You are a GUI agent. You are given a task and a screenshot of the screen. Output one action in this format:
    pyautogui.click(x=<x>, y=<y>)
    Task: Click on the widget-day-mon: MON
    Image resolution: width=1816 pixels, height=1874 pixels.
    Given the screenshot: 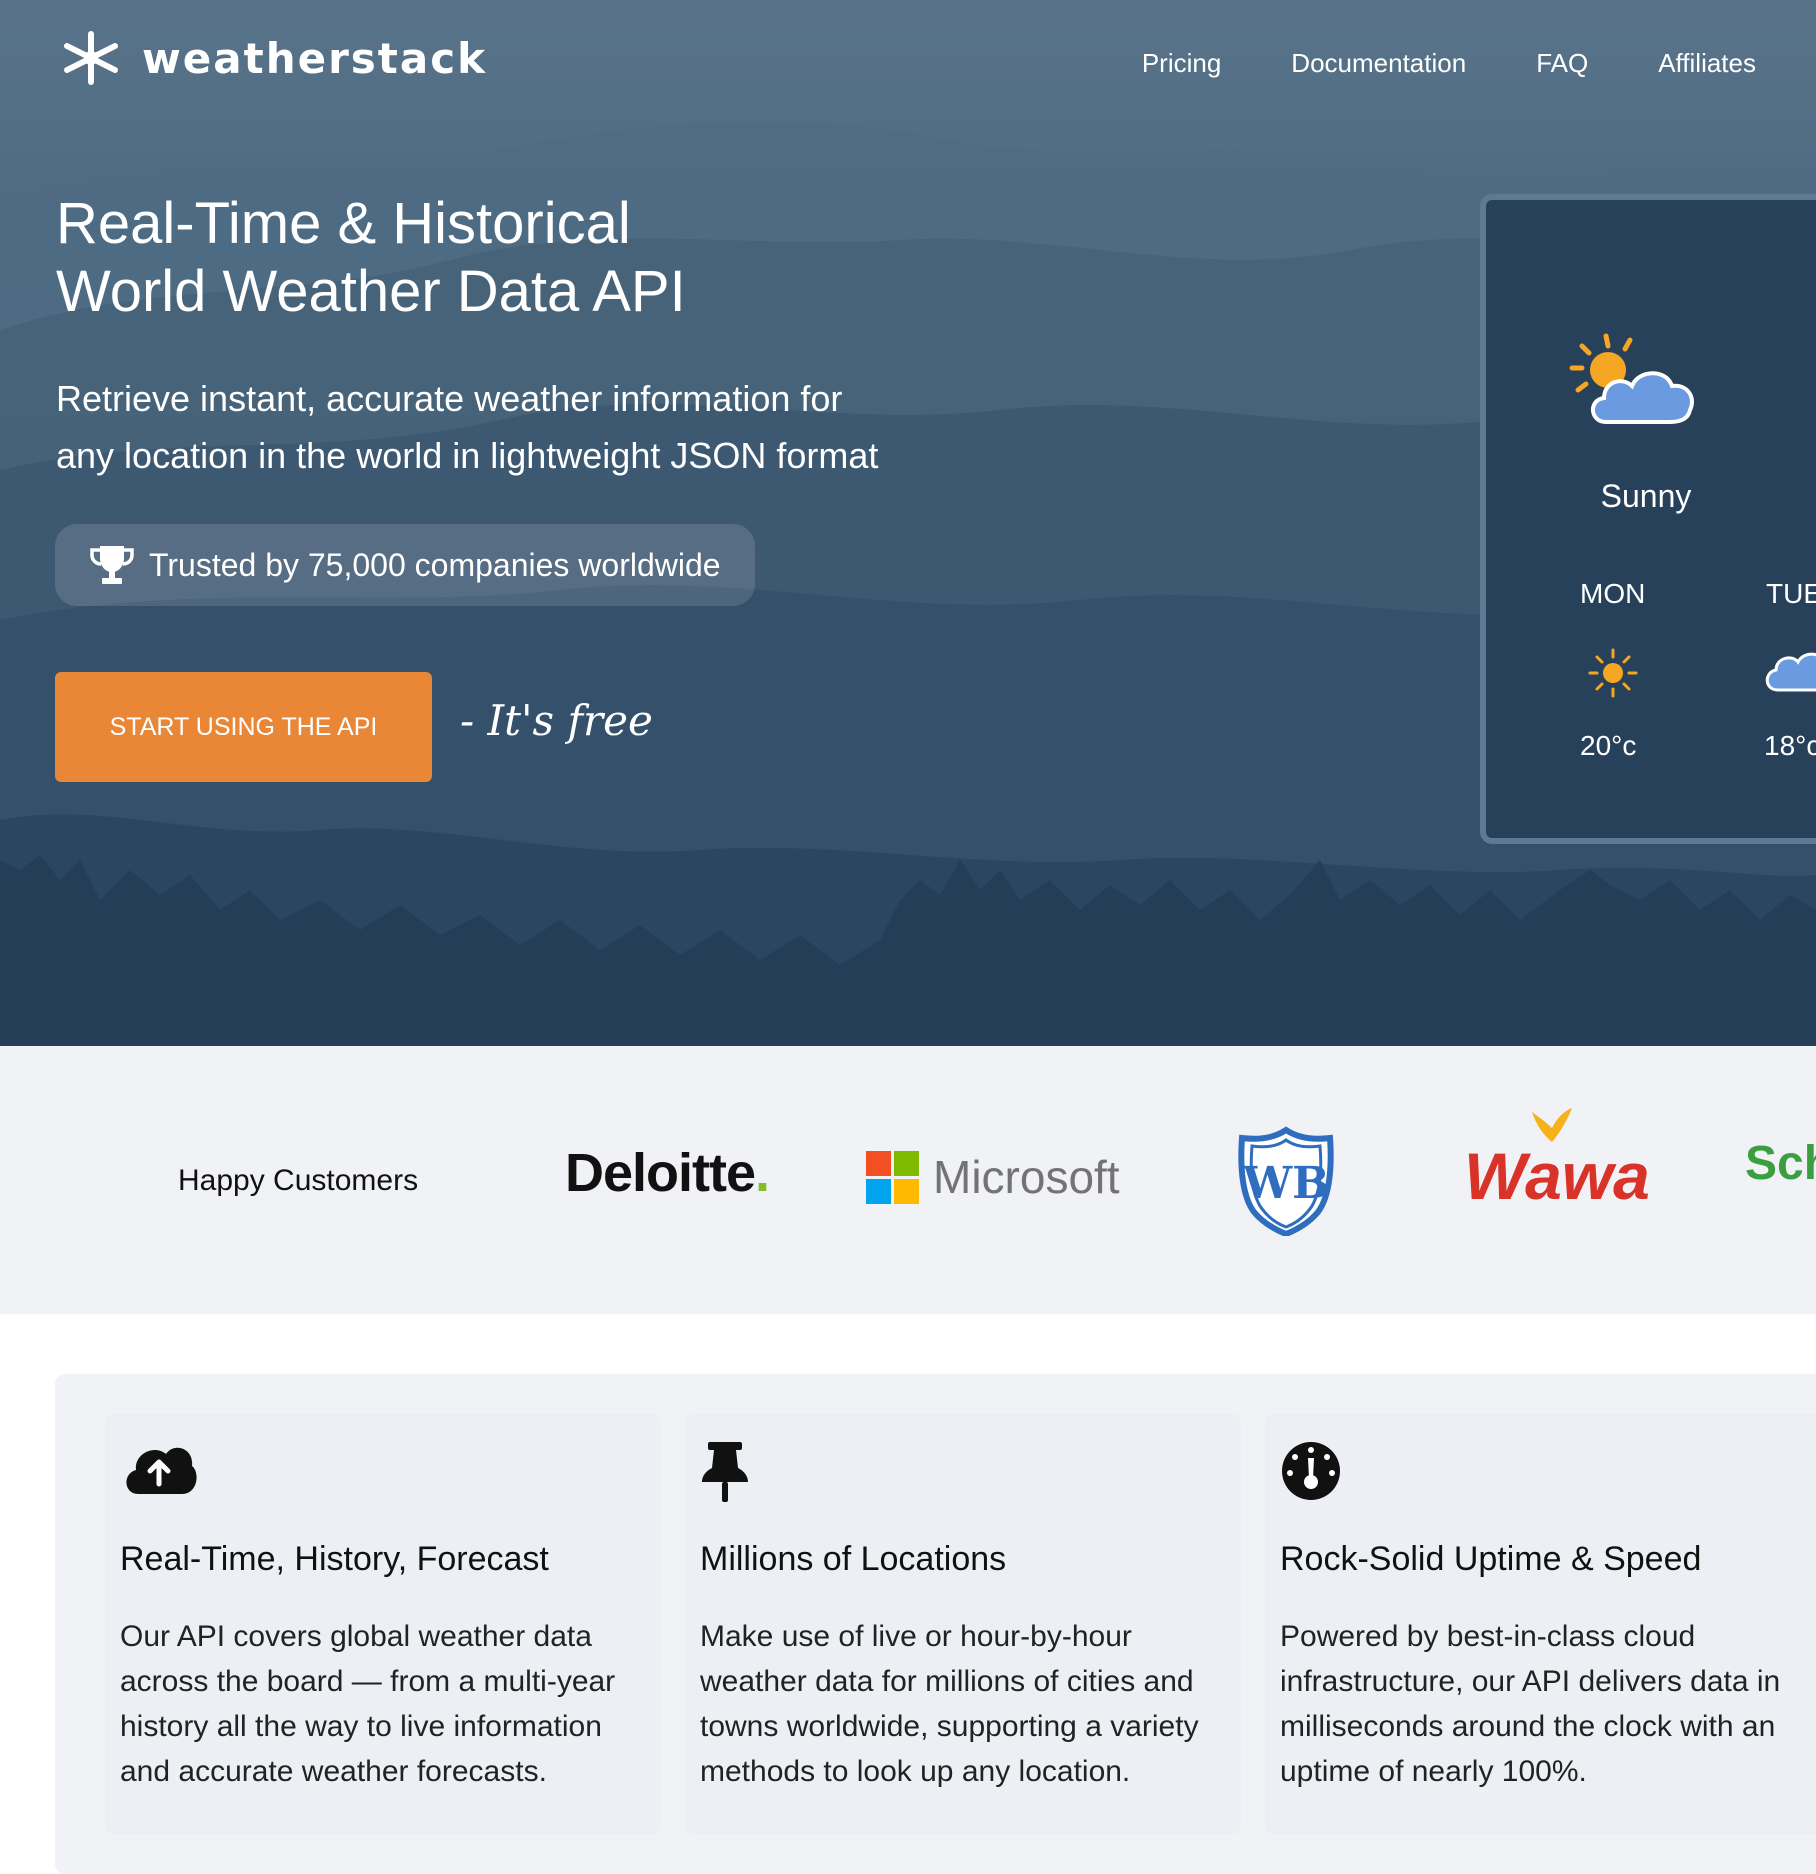 What is the action you would take?
    pyautogui.click(x=1613, y=593)
    